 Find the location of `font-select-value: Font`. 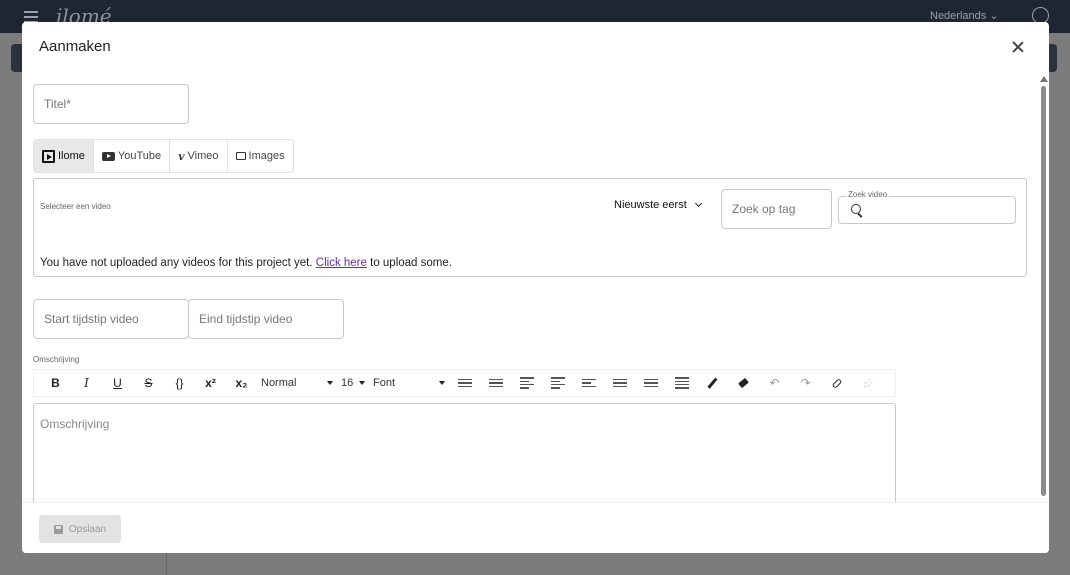

font-select-value: Font is located at coordinates (384, 383).